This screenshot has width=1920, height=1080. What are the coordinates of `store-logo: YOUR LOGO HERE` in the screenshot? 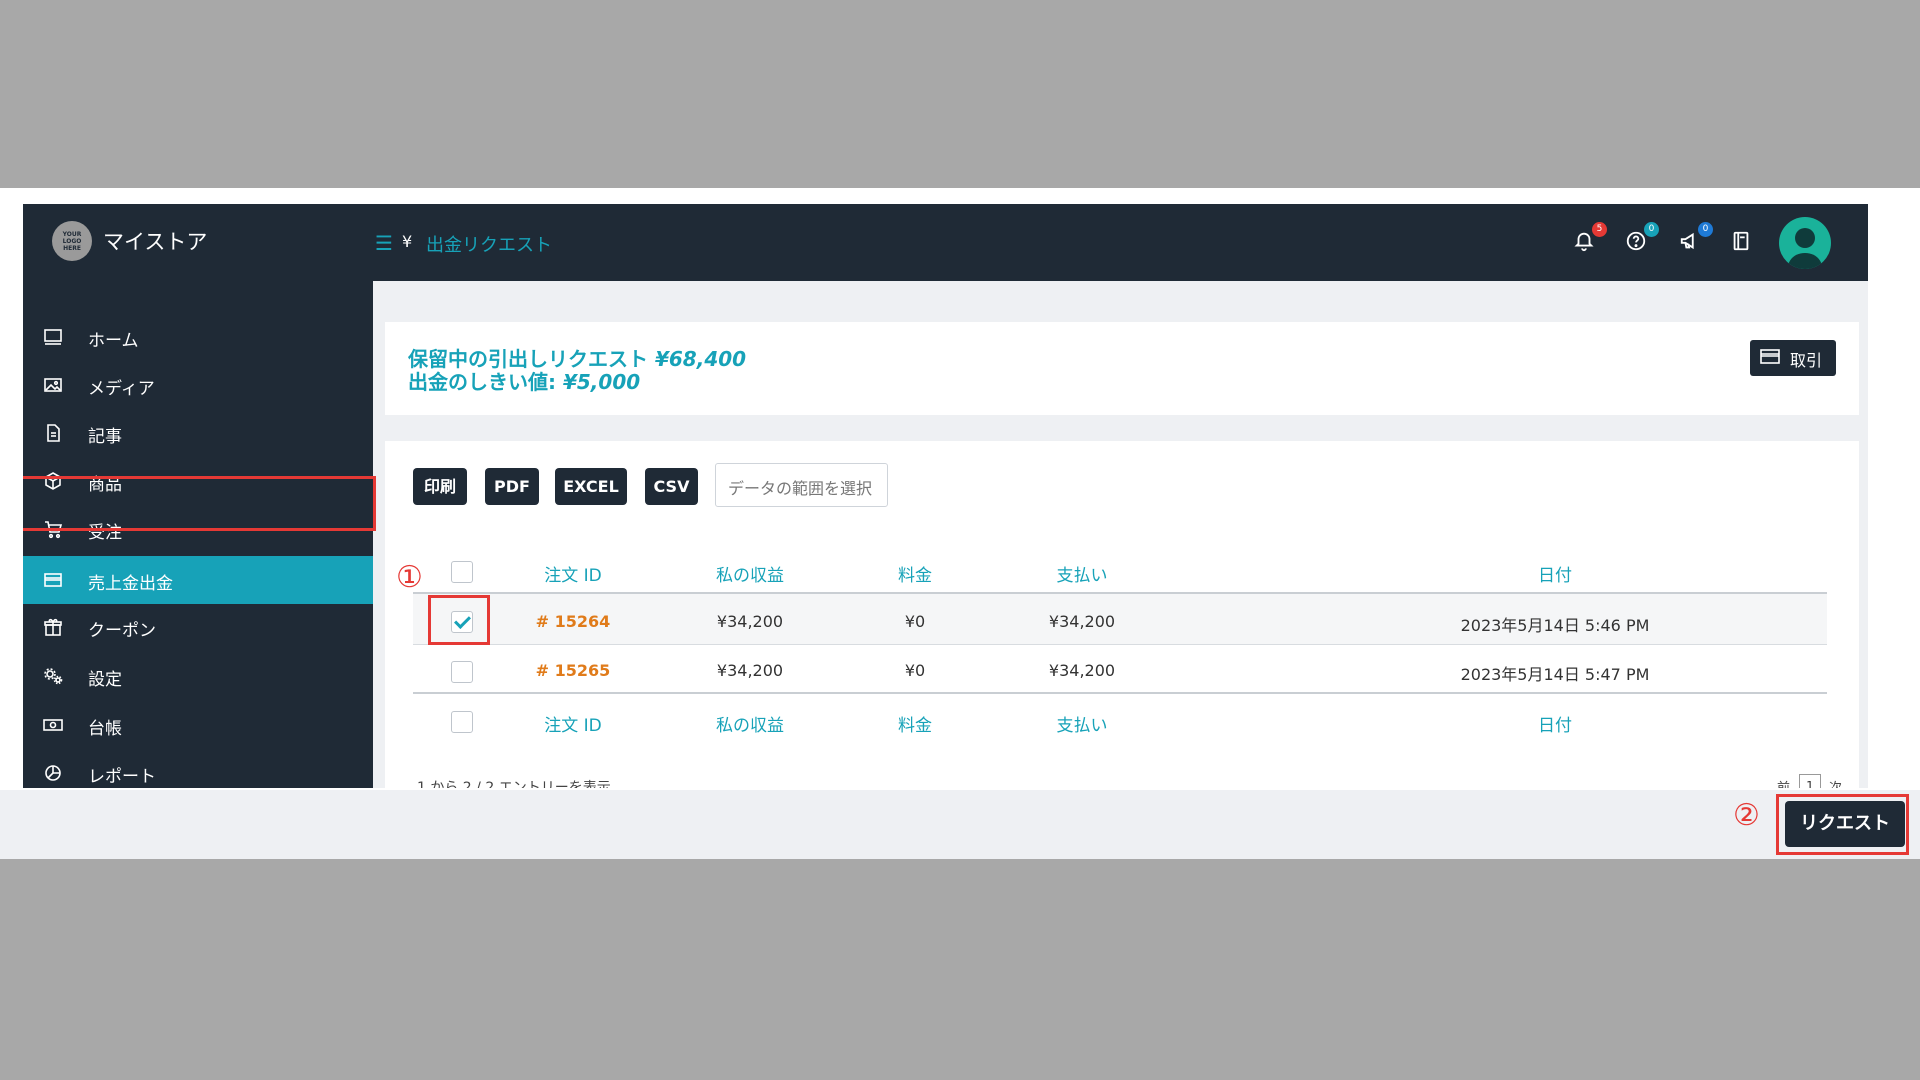 It's located at (72, 241).